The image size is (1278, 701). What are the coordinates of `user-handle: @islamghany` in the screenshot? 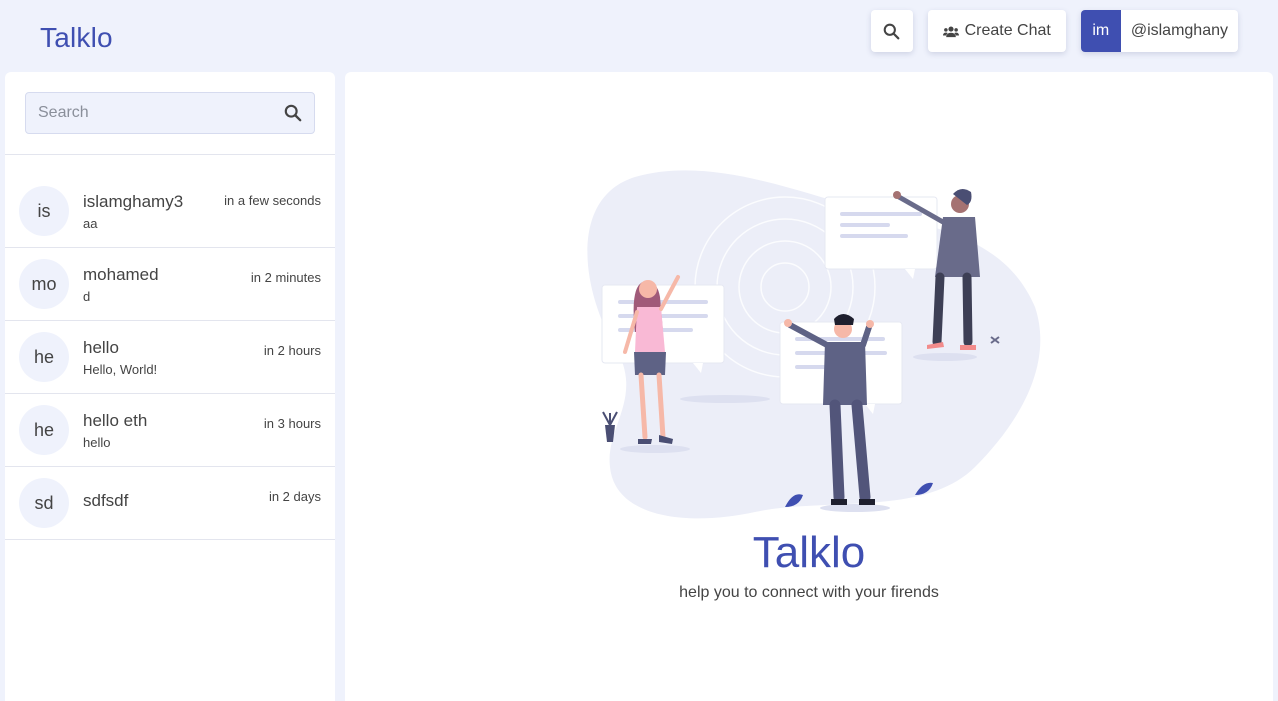 It's located at (1179, 30).